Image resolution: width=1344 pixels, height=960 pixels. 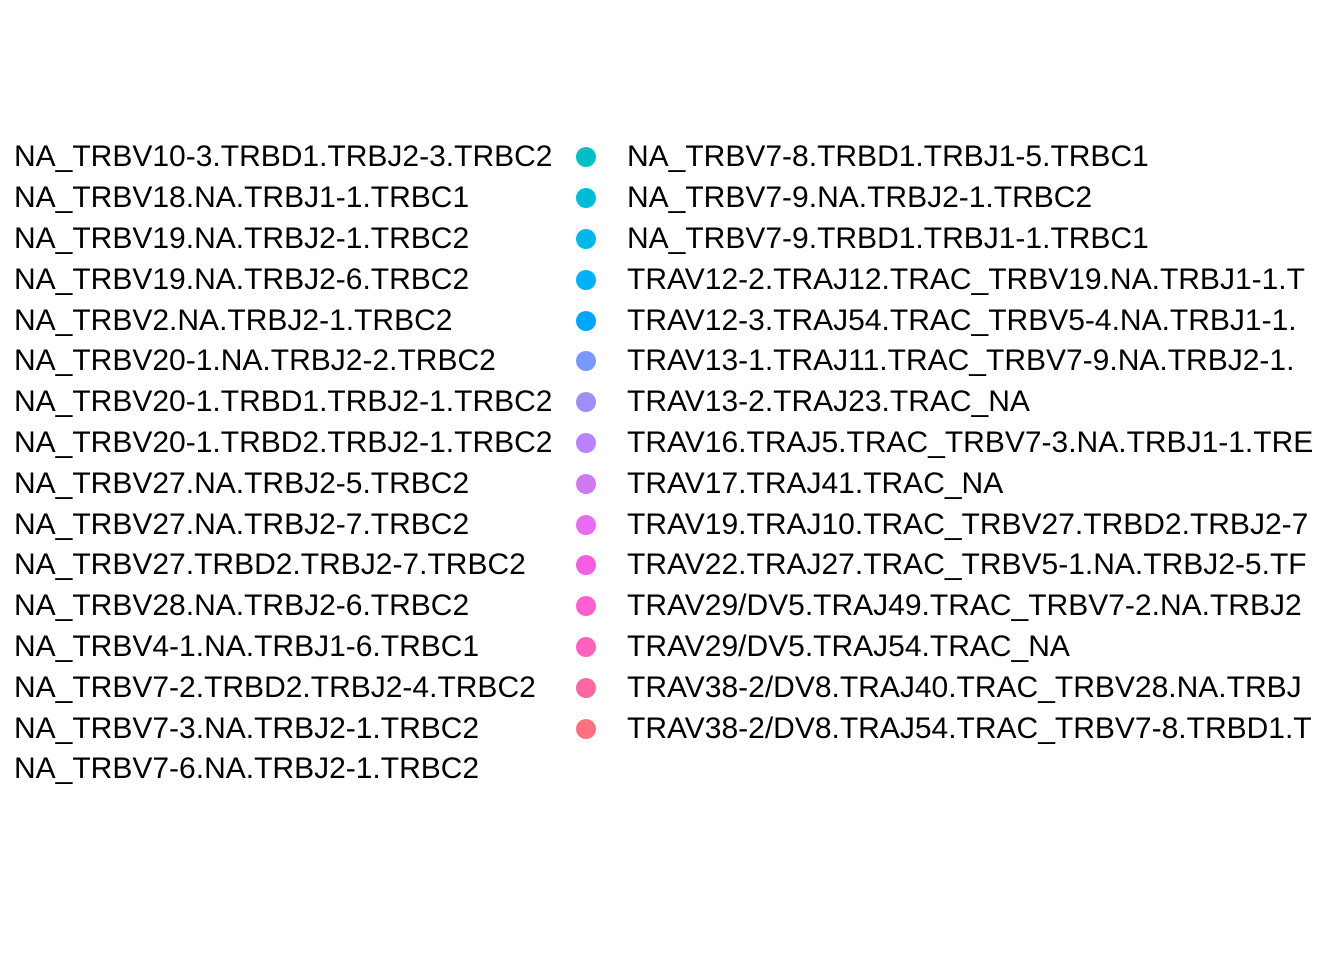 I want to click on legend-label: TRAV12-2.TRAJ12.TRAC_TRBV19.NA.TRBJ1-1.T, so click(x=966, y=279).